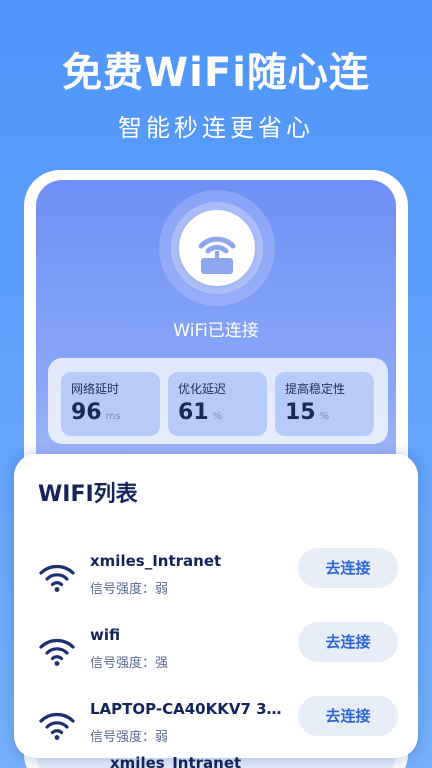  Describe the element at coordinates (216, 331) in the screenshot. I see `connection-status: WiFi已连接` at that location.